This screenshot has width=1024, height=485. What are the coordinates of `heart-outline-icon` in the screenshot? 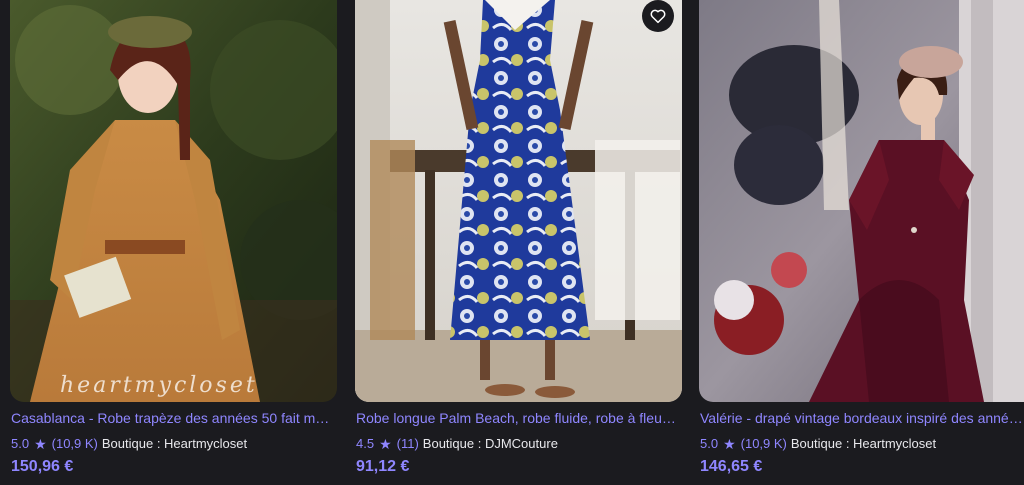 It's located at (658, 16).